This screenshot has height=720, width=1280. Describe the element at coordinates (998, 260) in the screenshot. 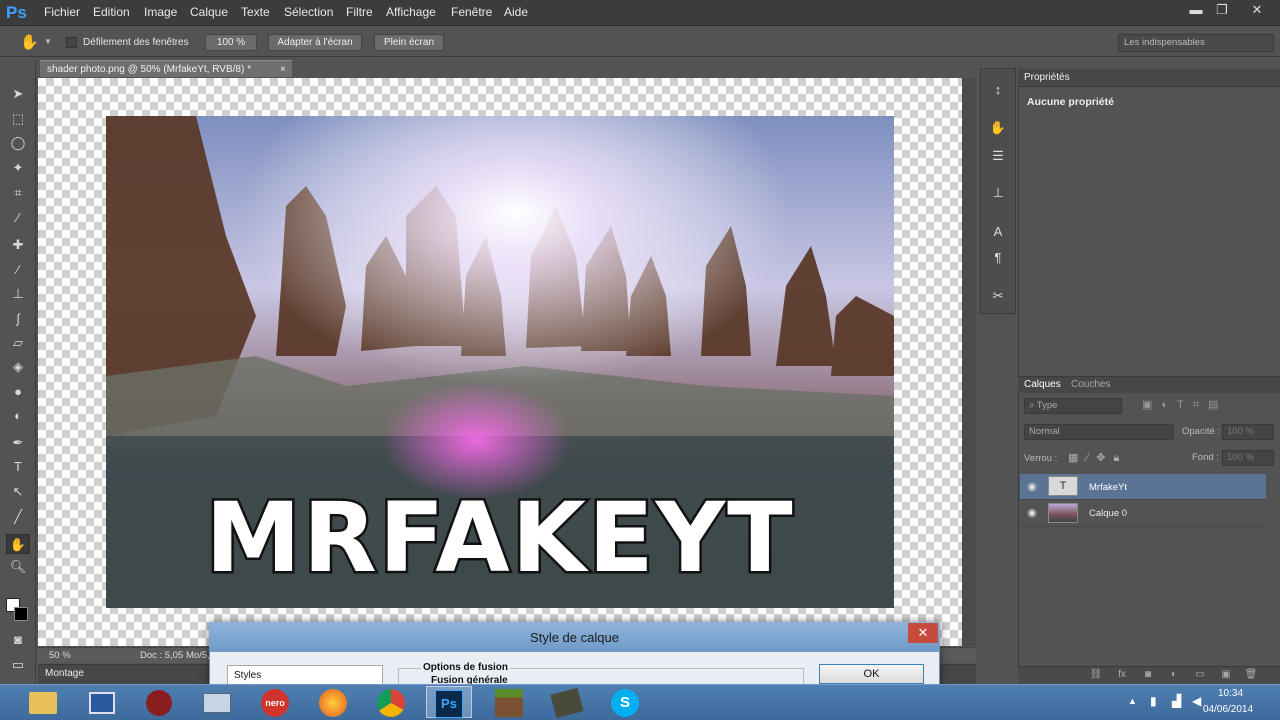

I see `paragraph-icon: ¶` at that location.